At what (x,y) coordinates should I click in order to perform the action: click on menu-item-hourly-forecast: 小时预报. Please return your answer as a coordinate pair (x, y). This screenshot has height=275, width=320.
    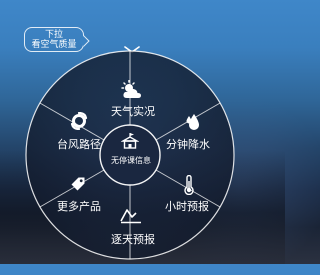
    Looking at the image, I should click on (187, 206).